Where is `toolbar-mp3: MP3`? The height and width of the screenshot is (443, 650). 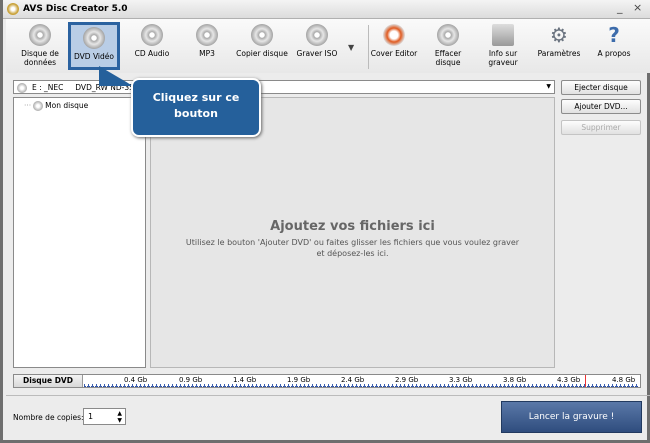 toolbar-mp3: MP3 is located at coordinates (207, 46).